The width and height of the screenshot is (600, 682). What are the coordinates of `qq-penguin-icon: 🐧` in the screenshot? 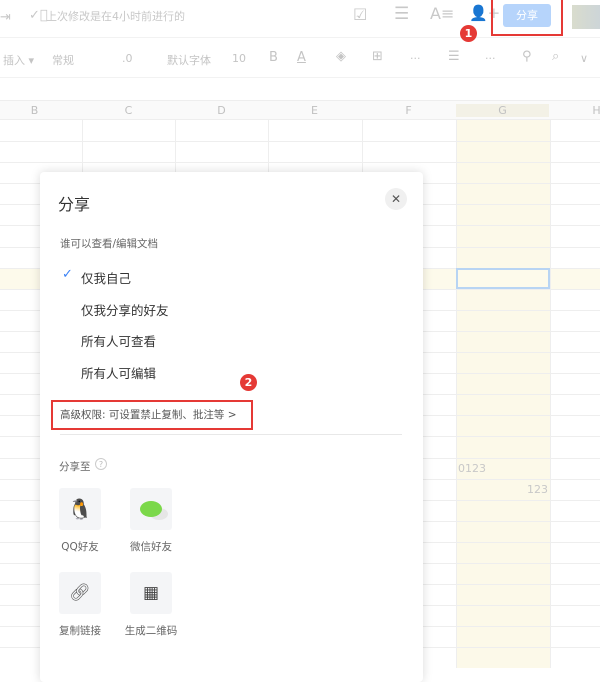 It's located at (80, 509).